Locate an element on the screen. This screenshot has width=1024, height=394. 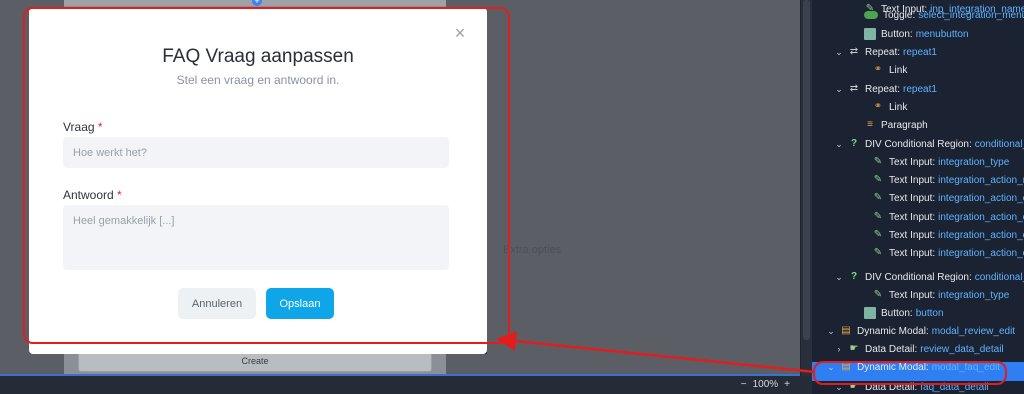
tree-item-type: Dynamic Modal: is located at coordinates (893, 331).